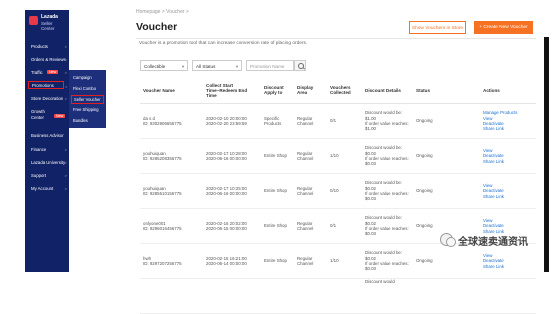 The image size is (554, 314). What do you see at coordinates (162, 12) in the screenshot?
I see `breadcrumb: Homepage > Voucher >` at bounding box center [162, 12].